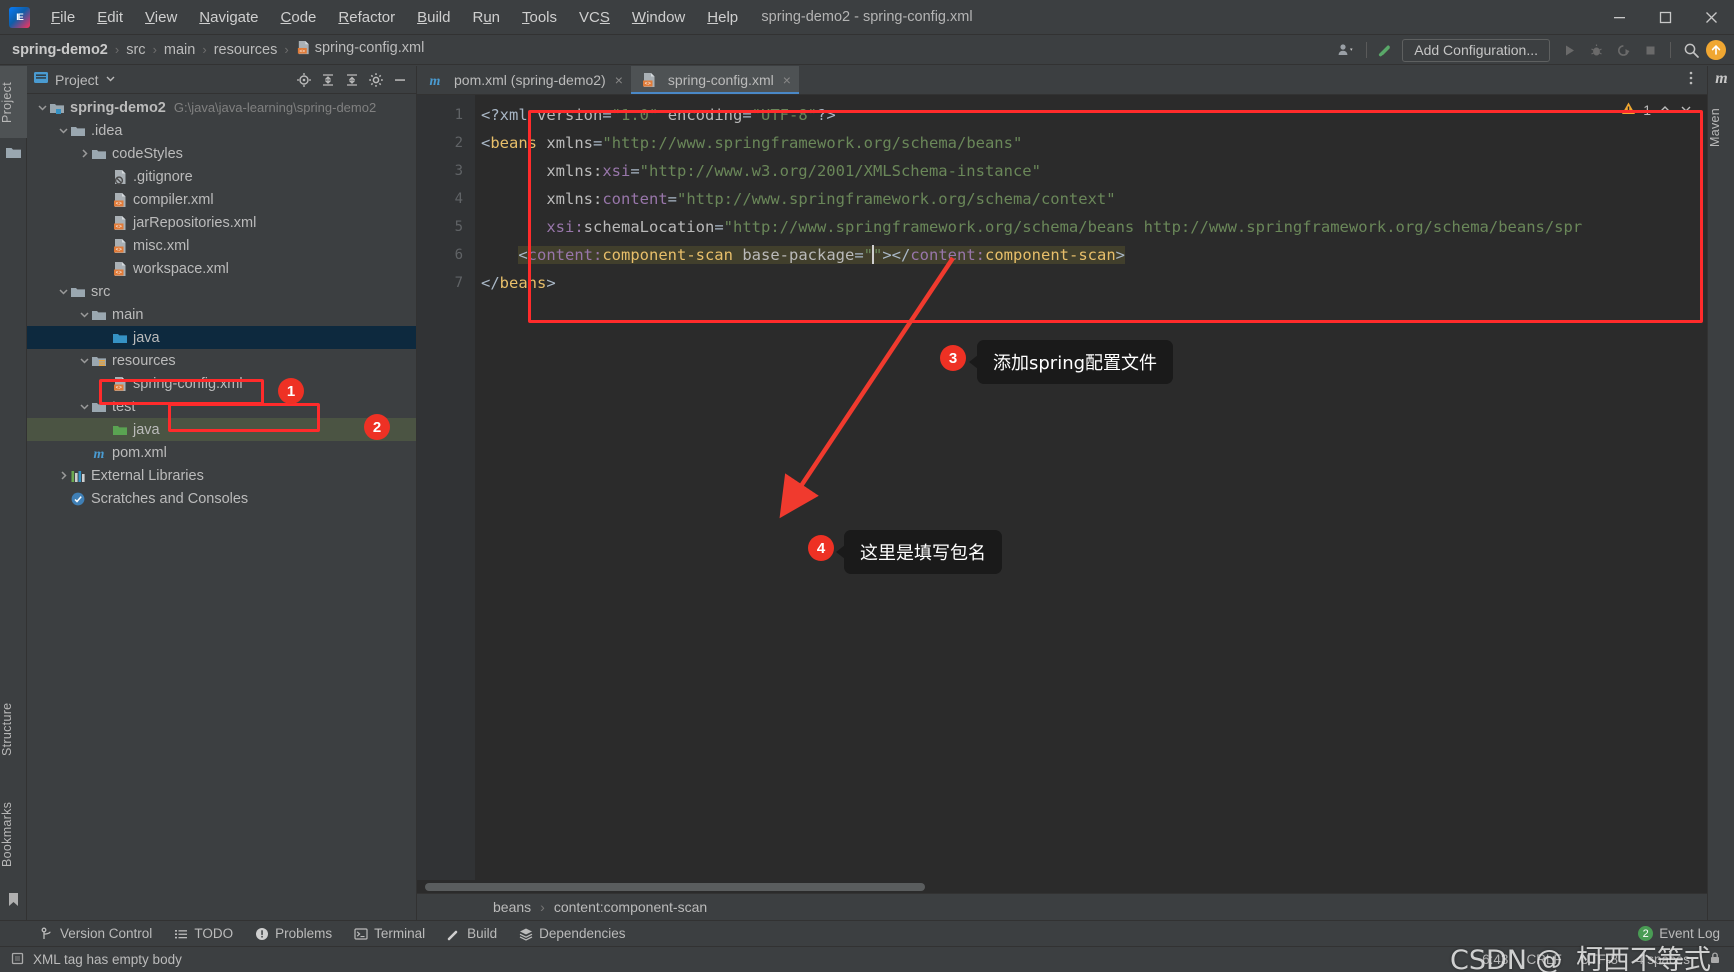  I want to click on locate-icon, so click(304, 80).